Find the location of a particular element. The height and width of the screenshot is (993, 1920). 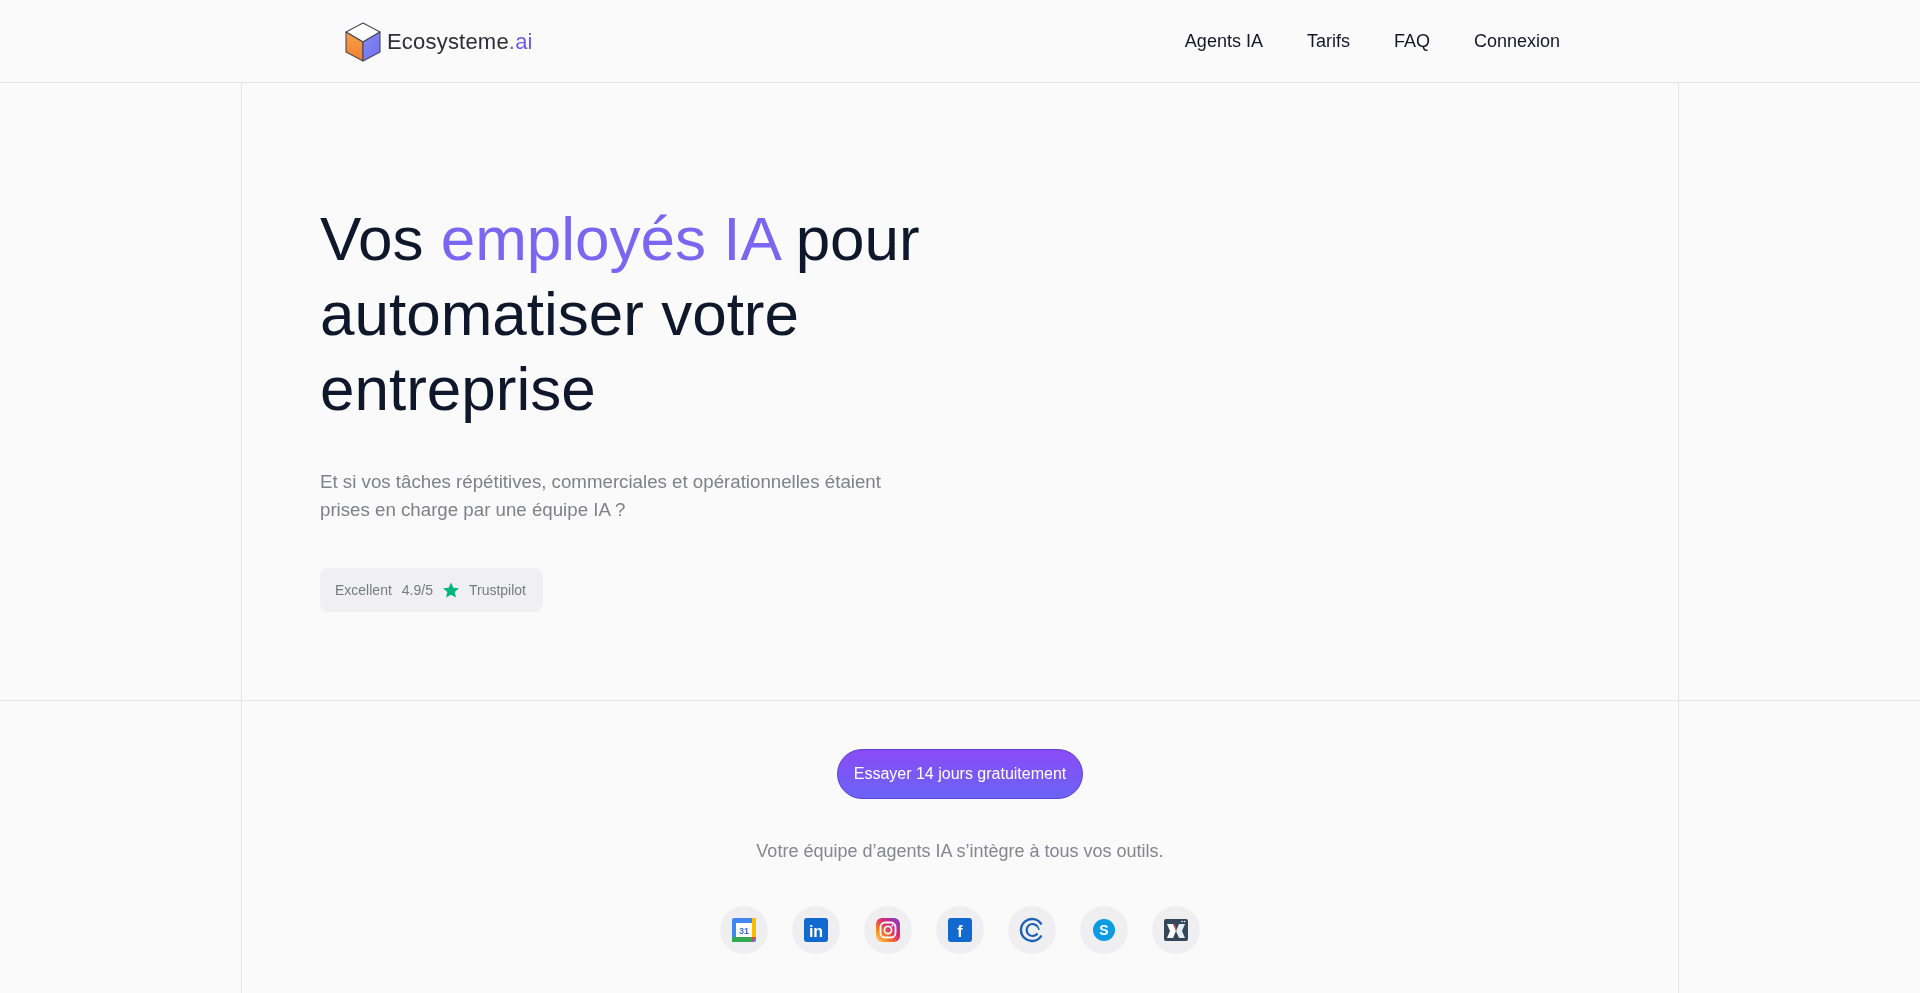

logo-text: Ecosysteme.ai is located at coordinates (460, 41).